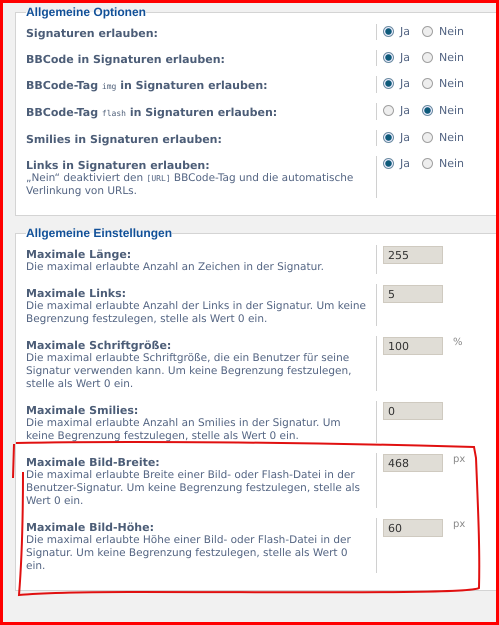 The height and width of the screenshot is (625, 499). I want to click on setting-label: BBCode-Tag img in Signaturen erlauben:, so click(147, 85).